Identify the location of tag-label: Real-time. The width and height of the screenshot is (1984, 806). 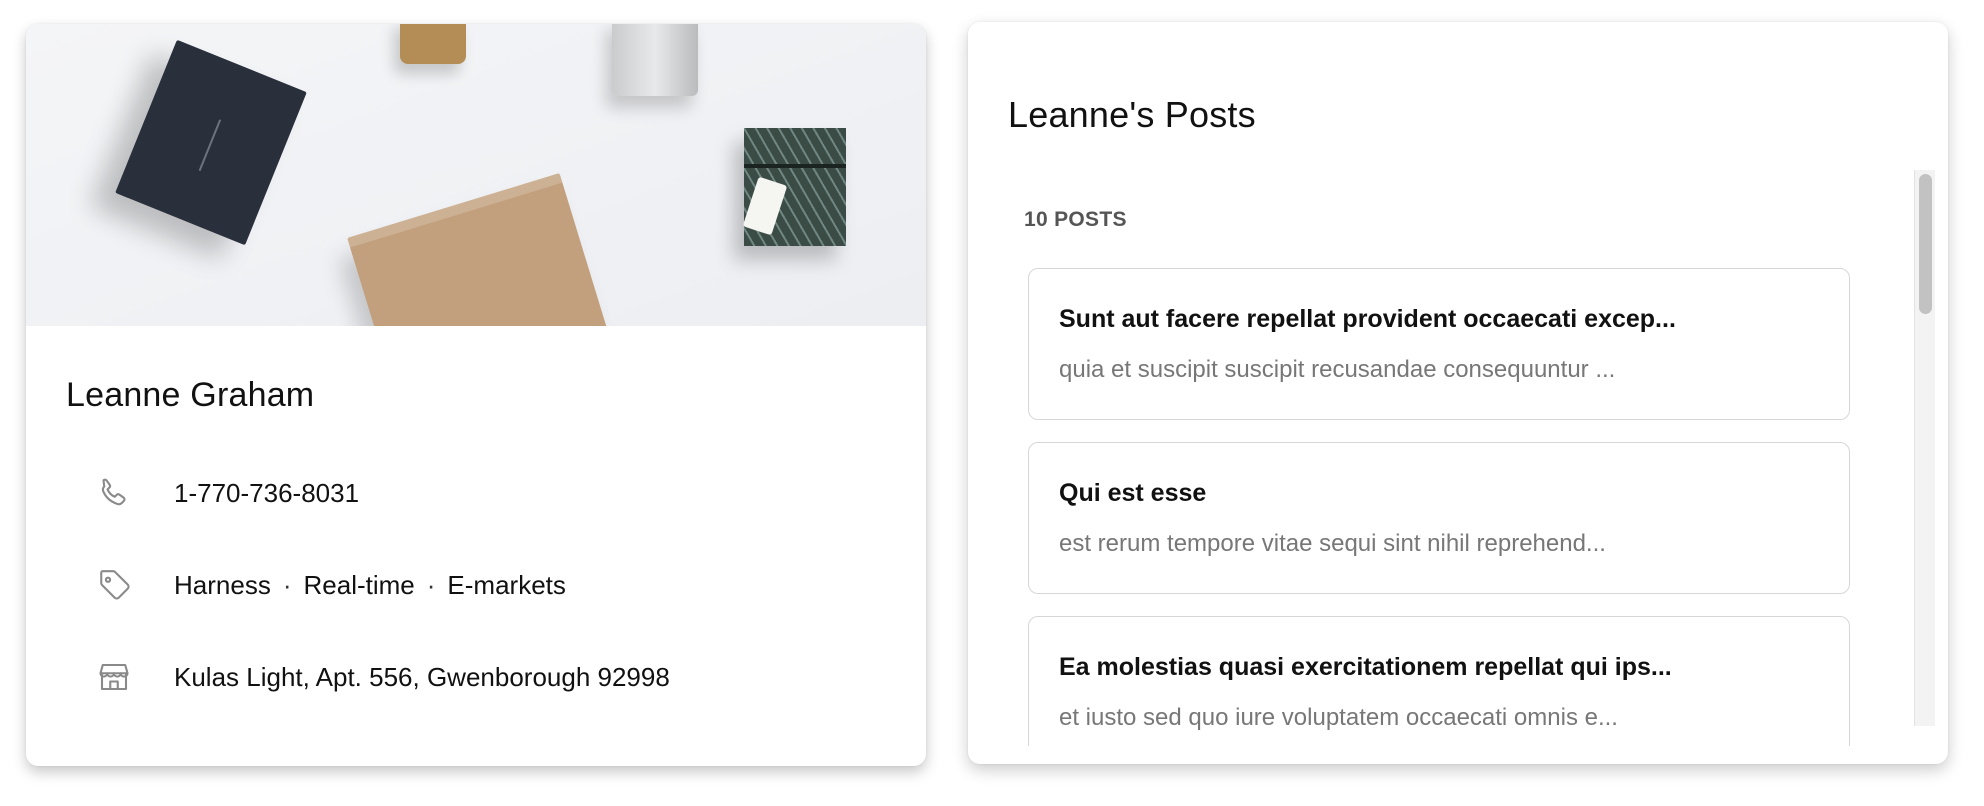
(359, 584).